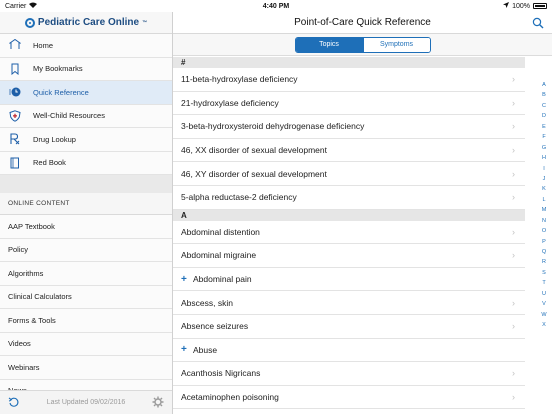 This screenshot has width=552, height=414. I want to click on sidebar-item-aap-textbook: AAP Textbook, so click(86, 227).